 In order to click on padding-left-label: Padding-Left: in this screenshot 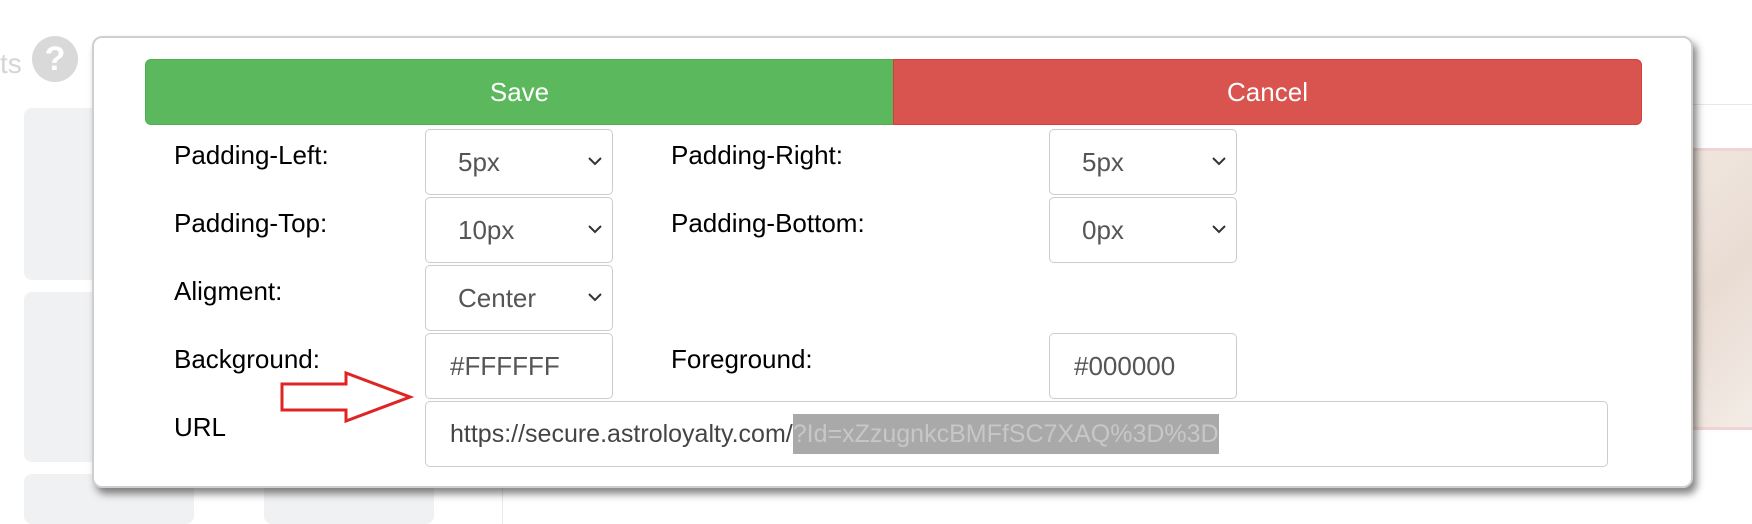, I will do `click(251, 155)`.